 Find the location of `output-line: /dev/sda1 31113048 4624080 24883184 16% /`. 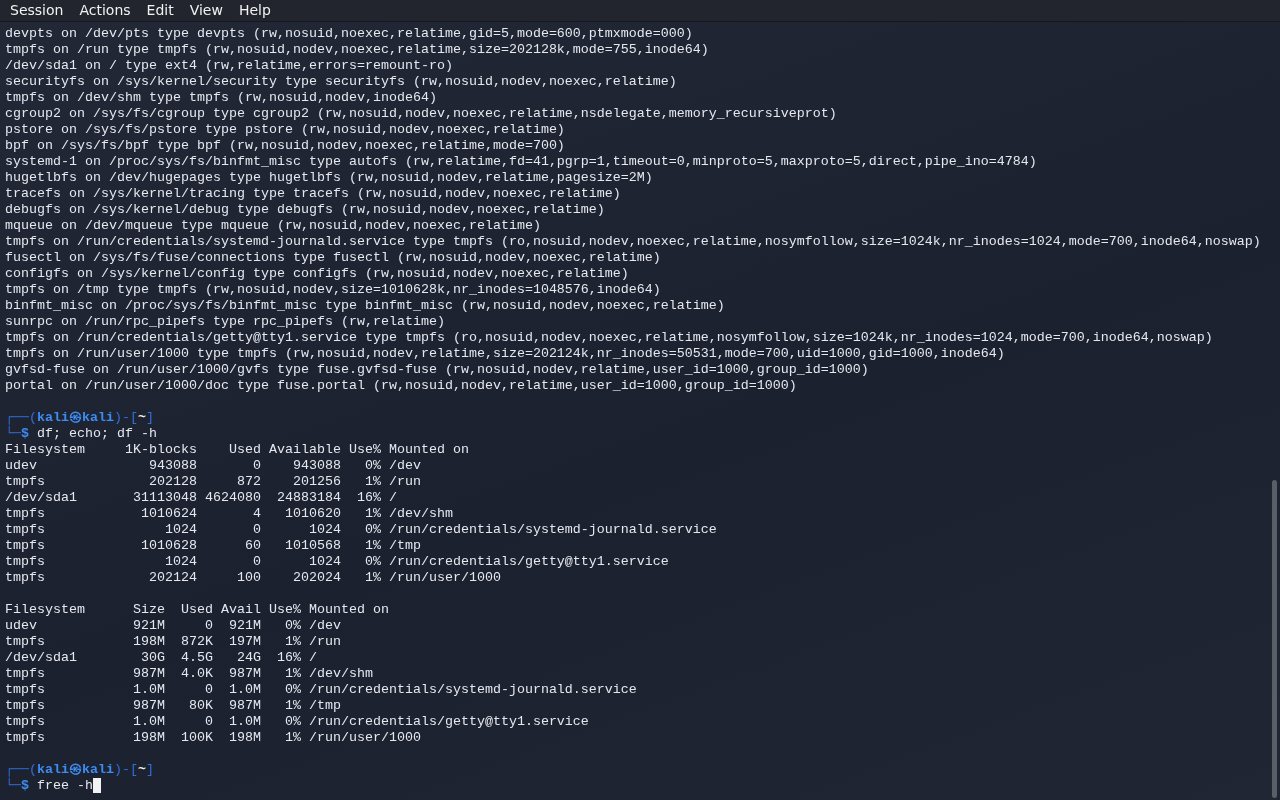

output-line: /dev/sda1 31113048 4624080 24883184 16% / is located at coordinates (201, 497).